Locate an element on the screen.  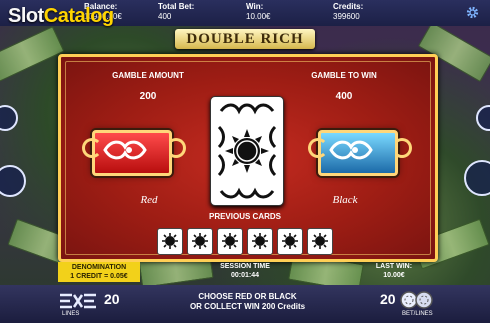
black-button is located at coordinates (358, 153).